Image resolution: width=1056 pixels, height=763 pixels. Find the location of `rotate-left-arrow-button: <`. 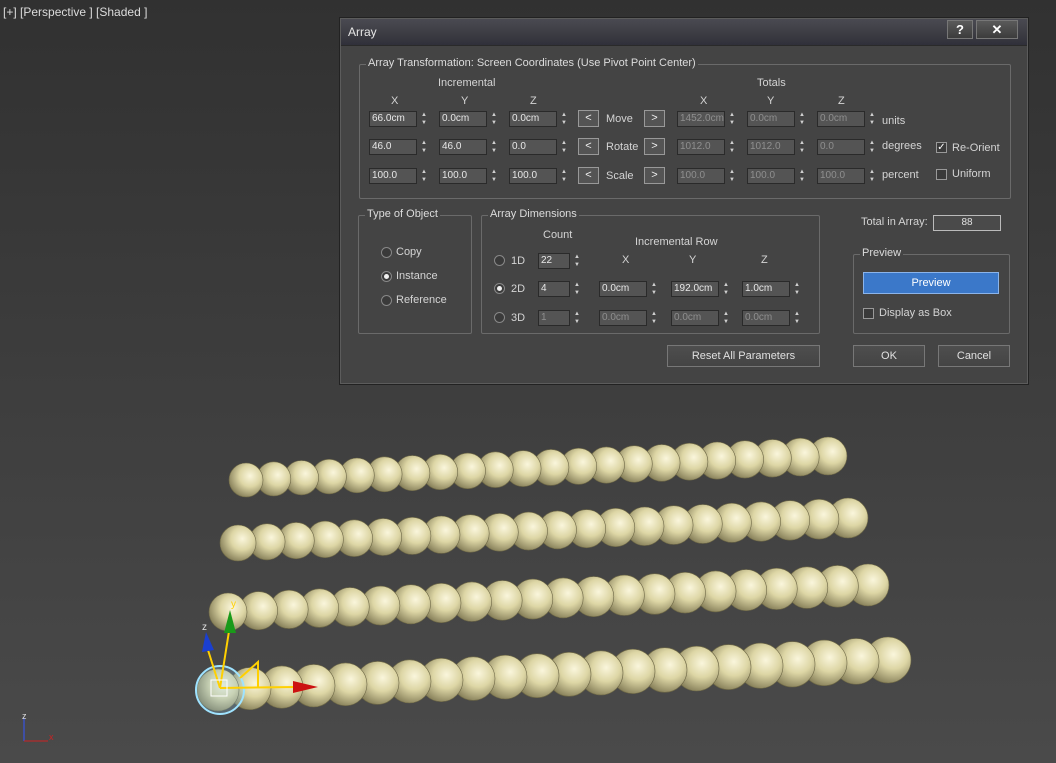

rotate-left-arrow-button: < is located at coordinates (588, 146).